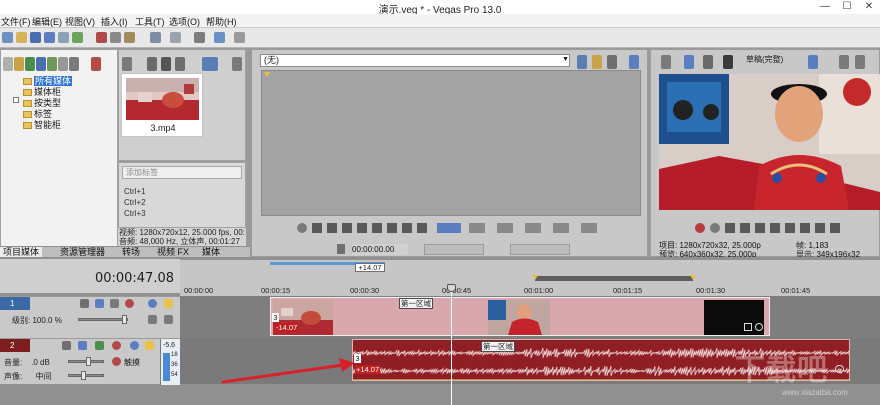 The width and height of the screenshot is (880, 405). I want to click on pan-knob, so click(83, 375).